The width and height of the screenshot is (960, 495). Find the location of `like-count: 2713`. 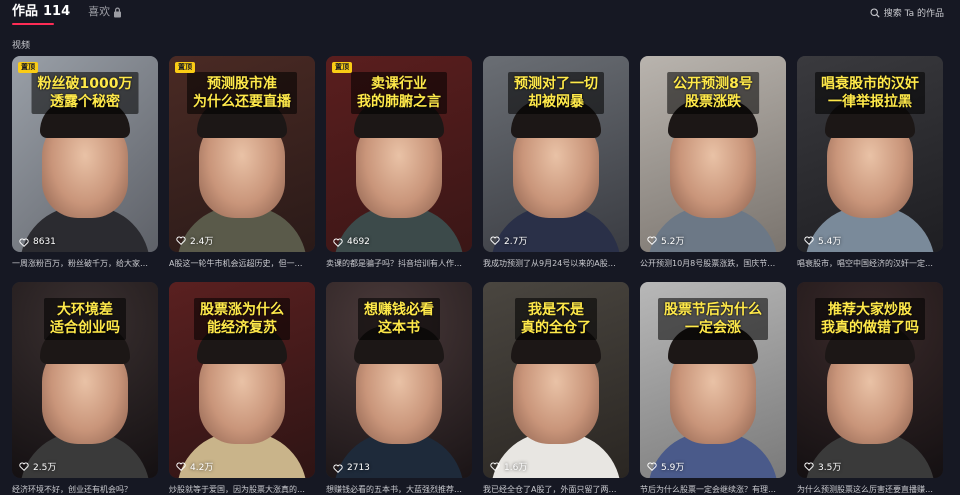

like-count: 2713 is located at coordinates (351, 468).